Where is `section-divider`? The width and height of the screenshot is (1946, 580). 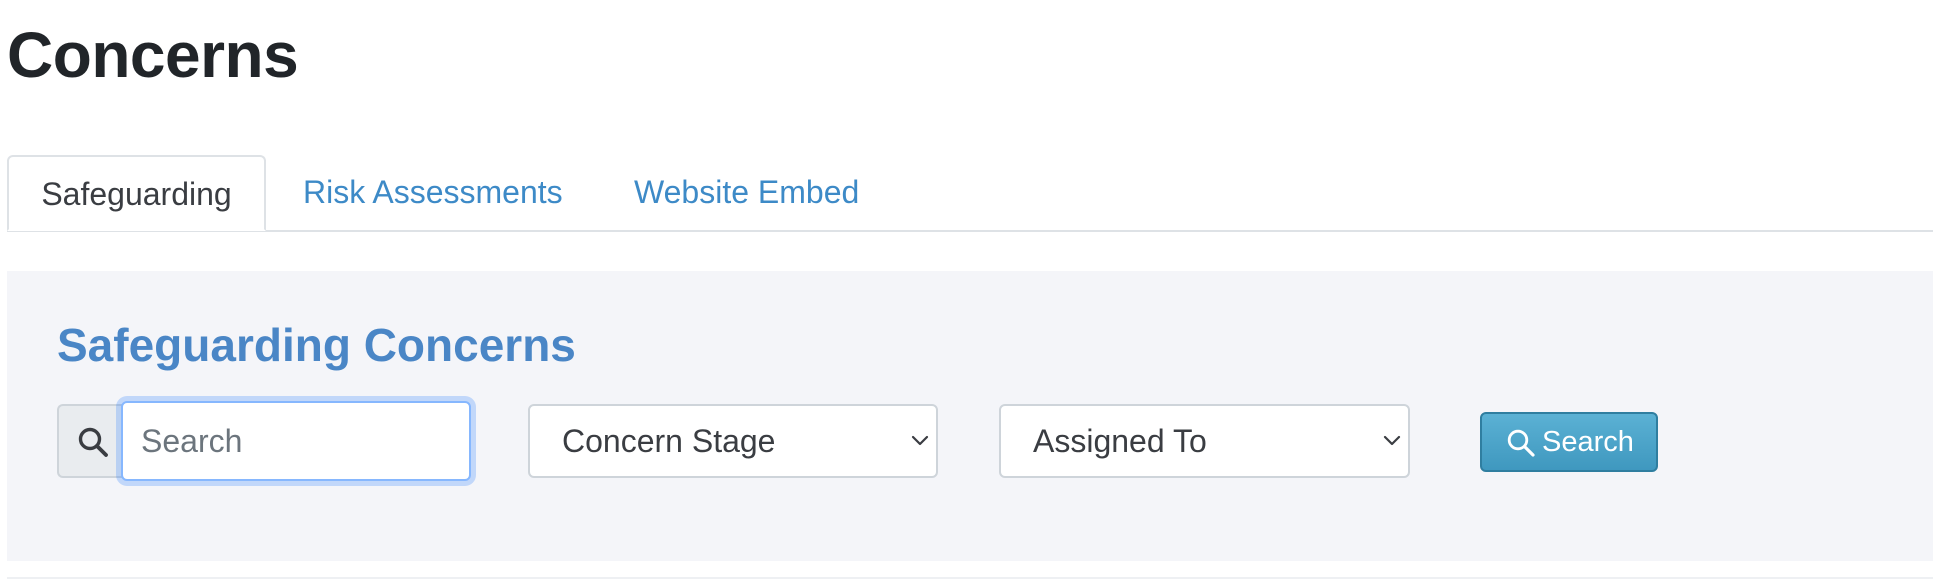
section-divider is located at coordinates (970, 578).